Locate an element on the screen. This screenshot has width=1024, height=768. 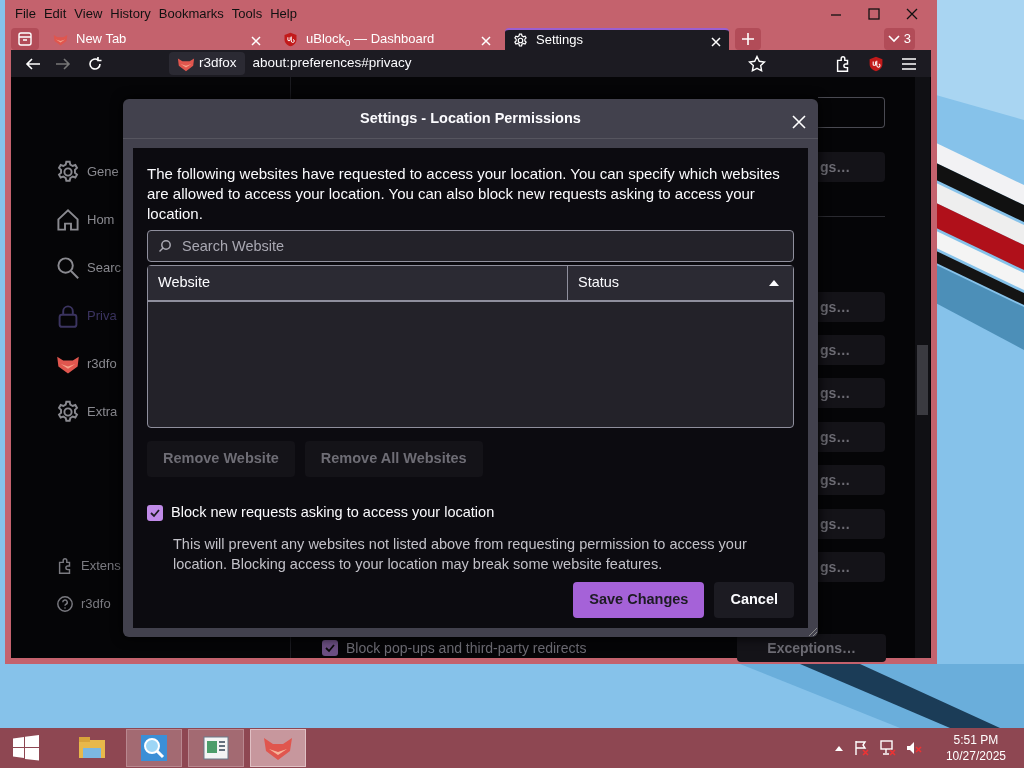
search-icon is located at coordinates (68, 268).